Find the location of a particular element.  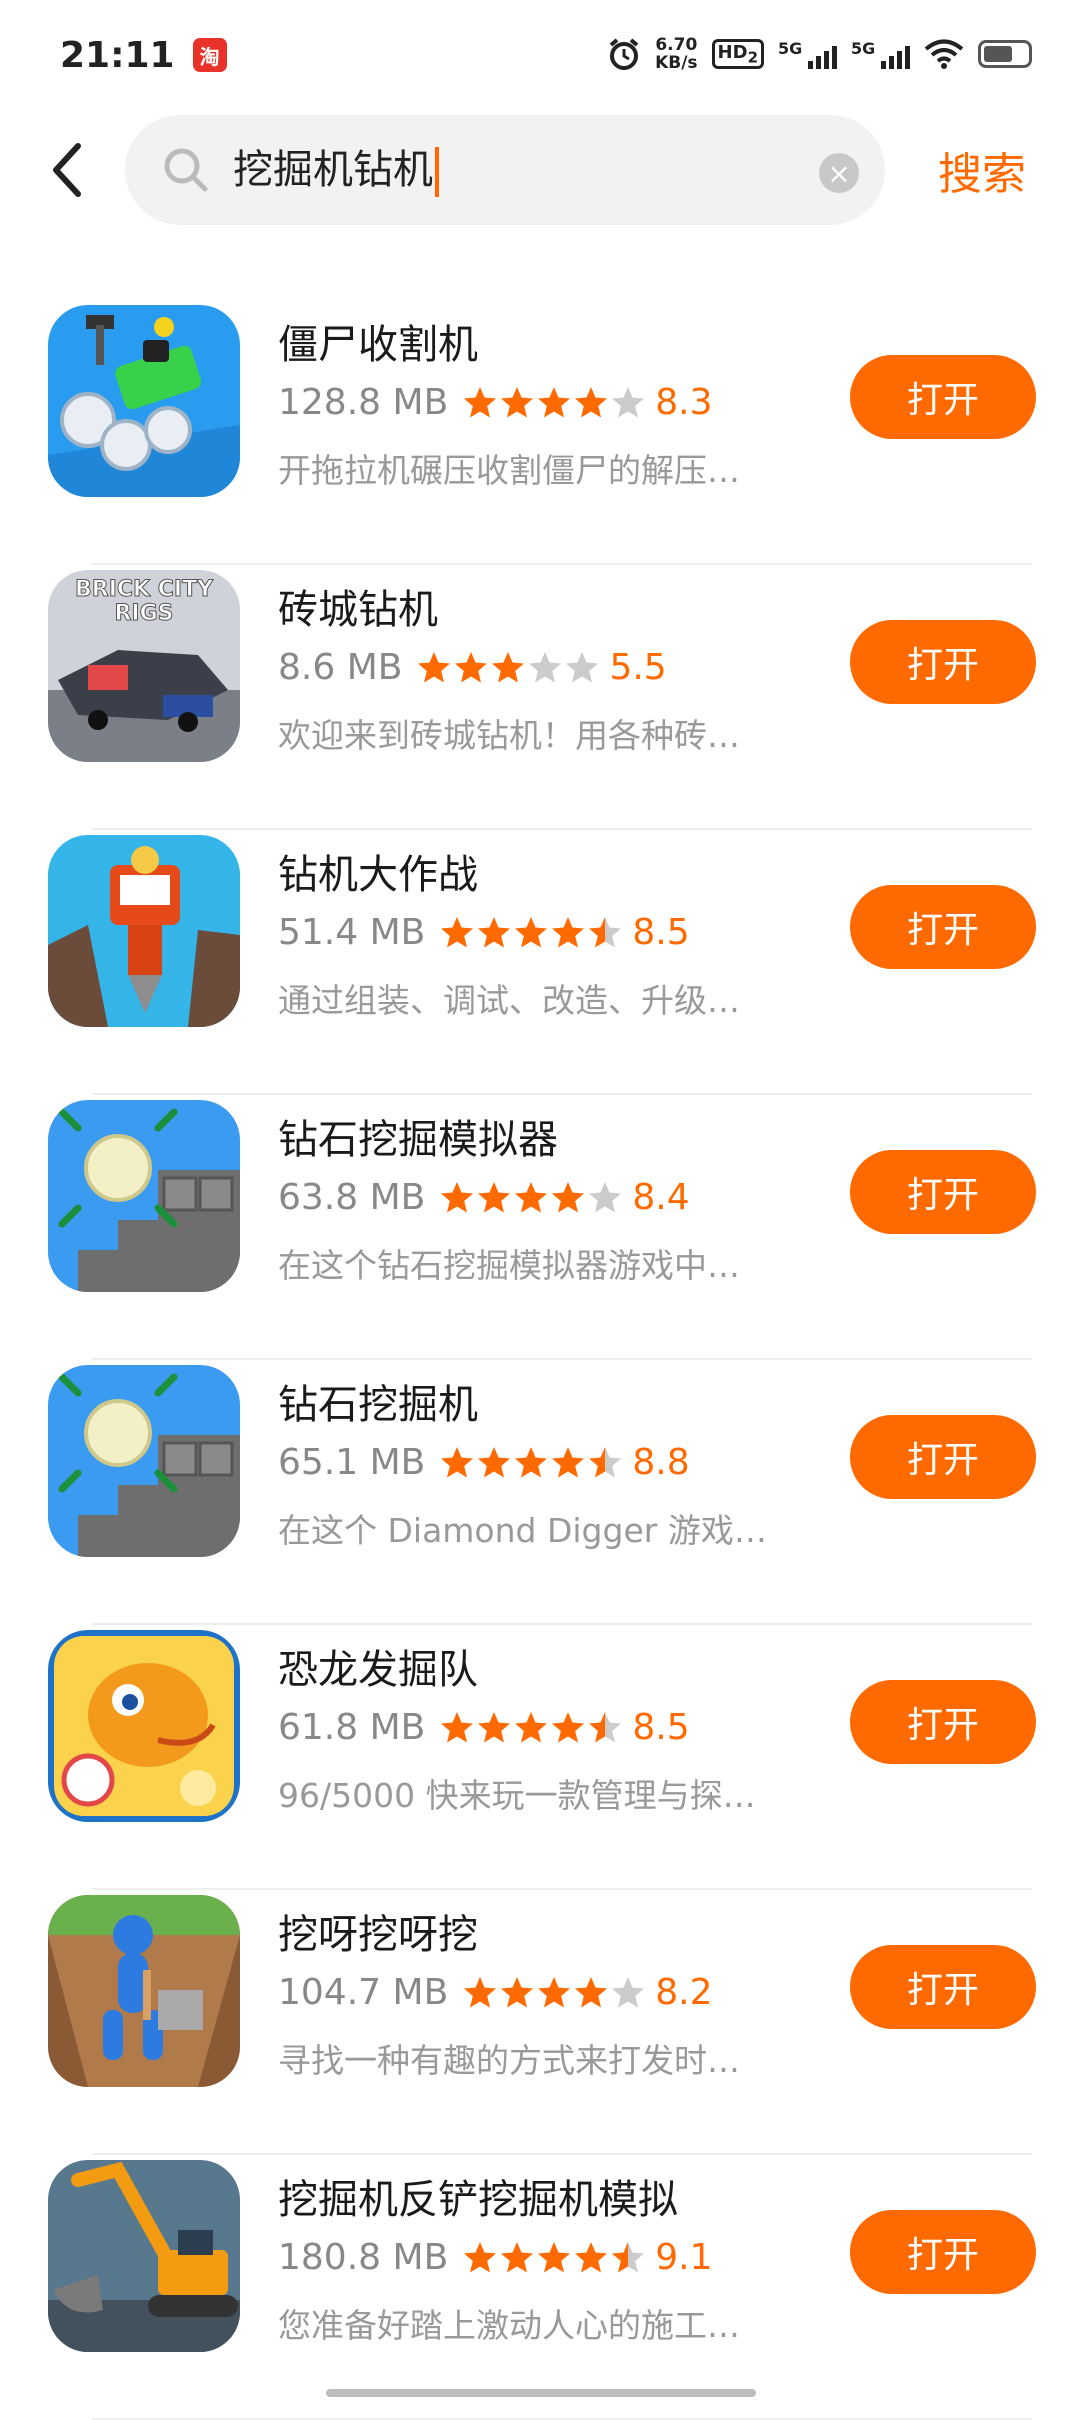

alarm-icon is located at coordinates (624, 54).